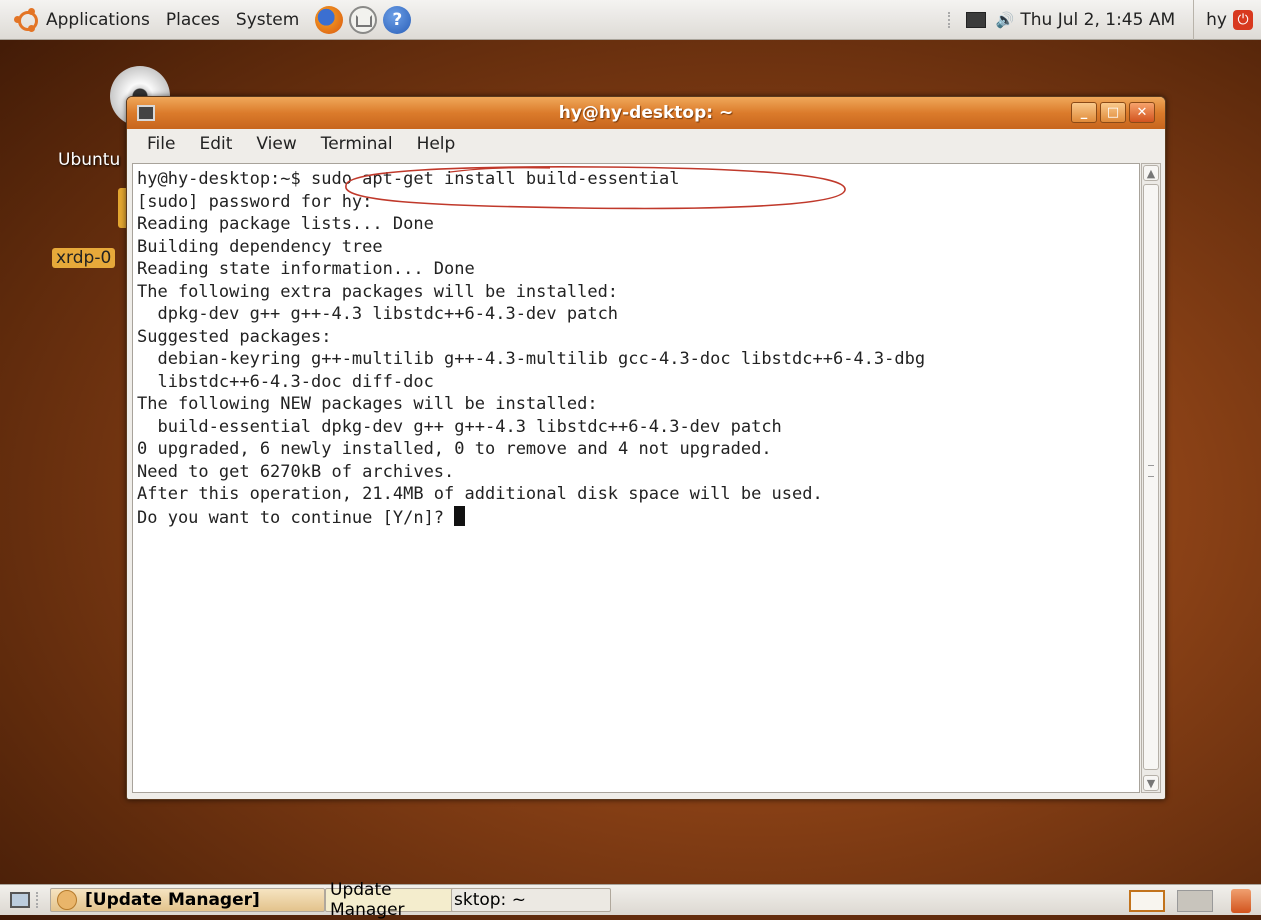 The height and width of the screenshot is (920, 1261). I want to click on panel-menus: Applications Places System ?, so click(208, 19).